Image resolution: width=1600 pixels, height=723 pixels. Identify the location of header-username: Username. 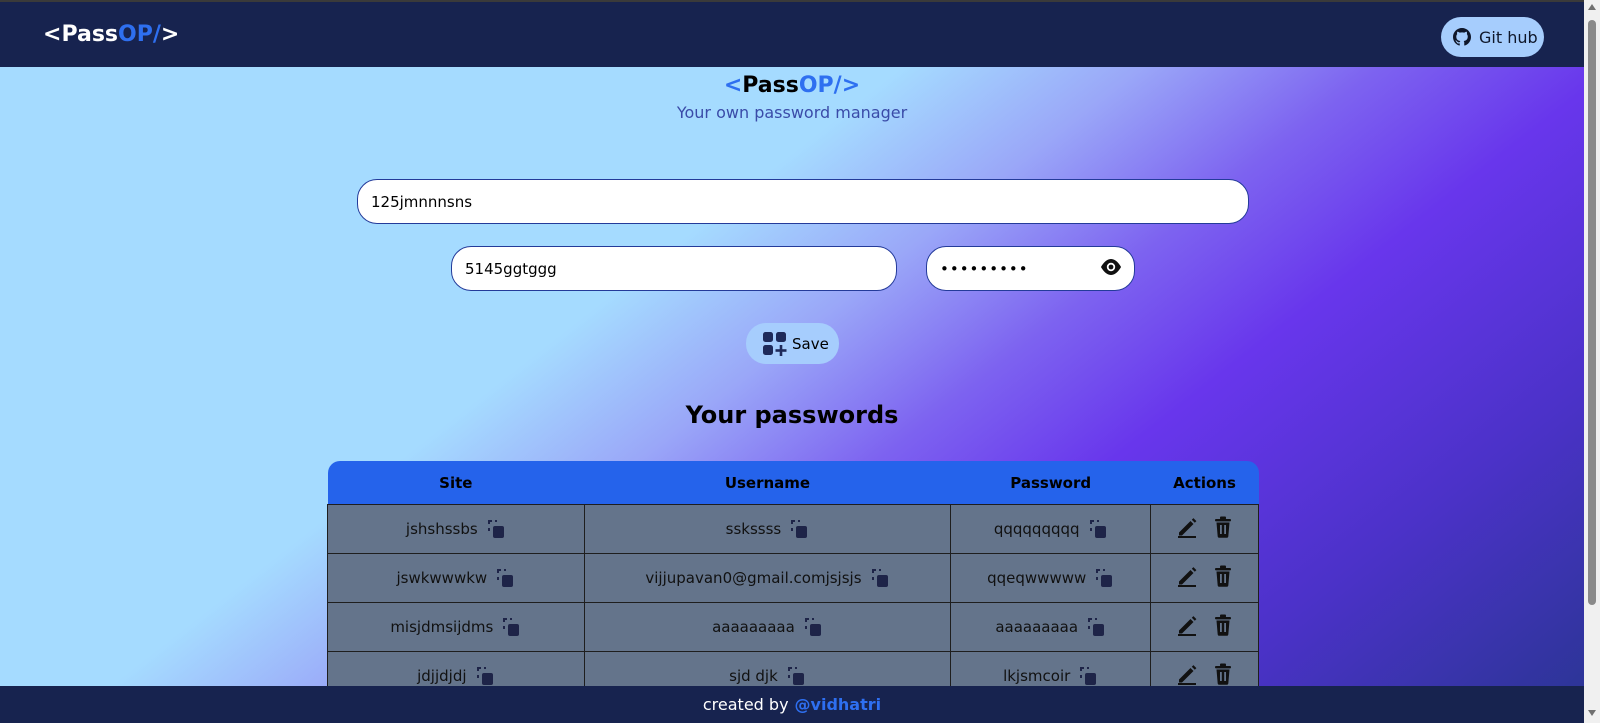
(767, 483).